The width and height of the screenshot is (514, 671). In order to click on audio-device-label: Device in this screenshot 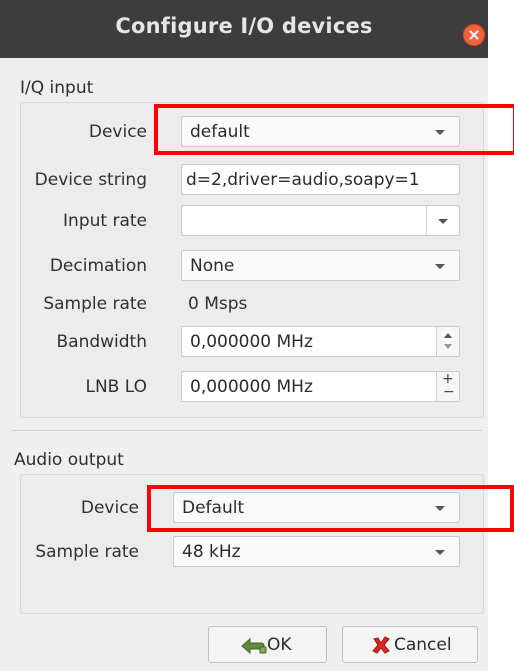, I will do `click(109, 508)`.